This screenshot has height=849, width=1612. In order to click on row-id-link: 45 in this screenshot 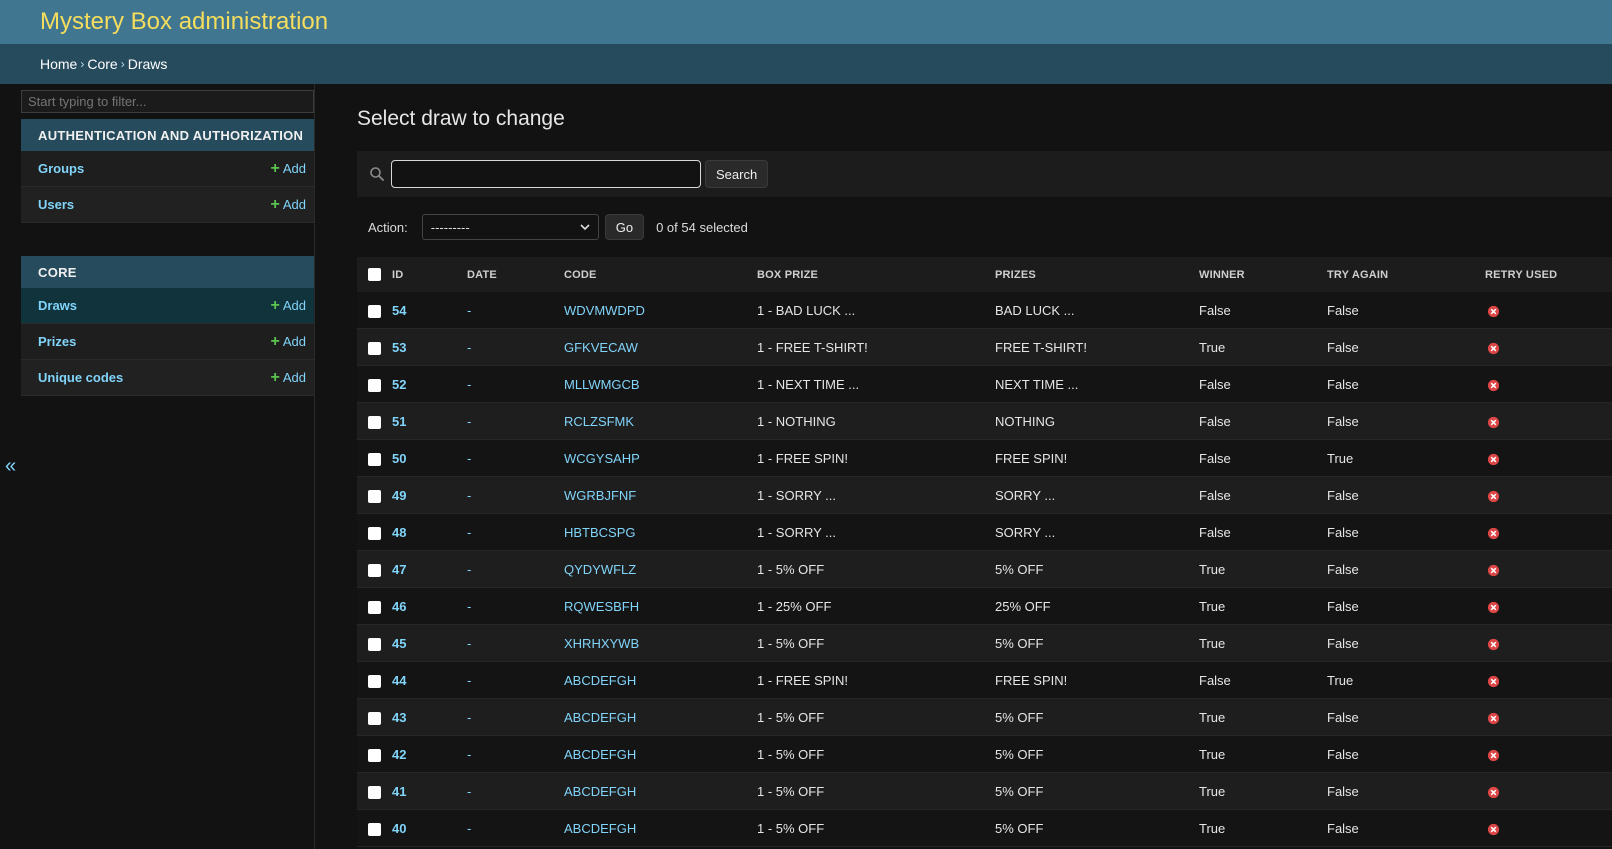, I will do `click(399, 643)`.